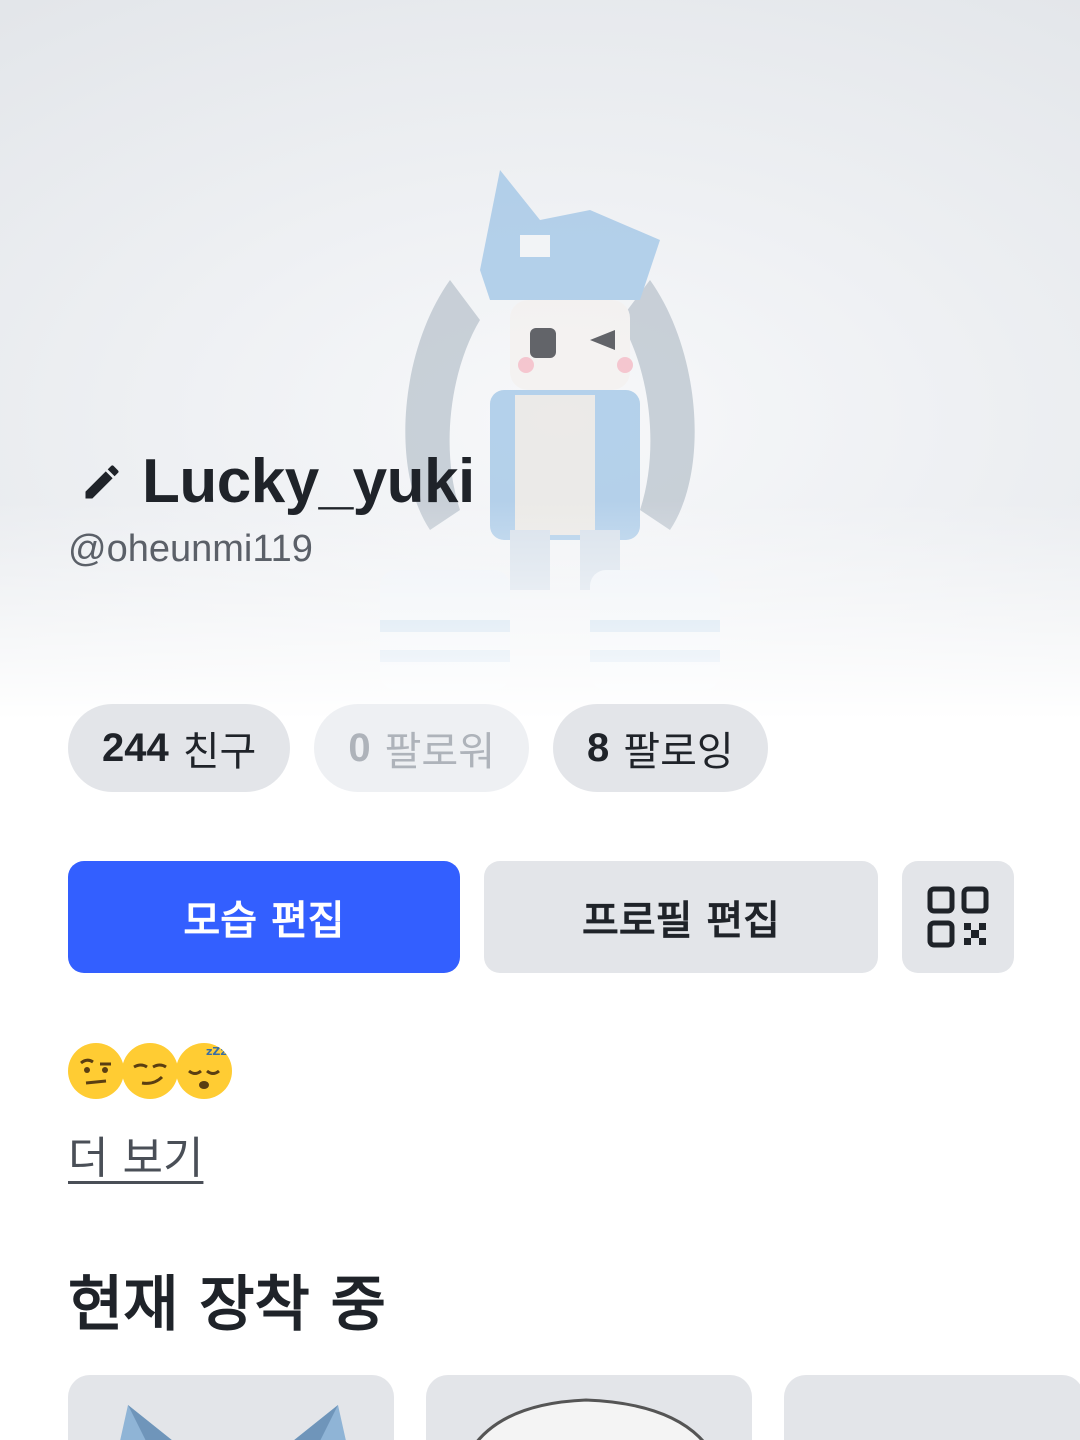 Image resolution: width=1080 pixels, height=1440 pixels. I want to click on display-name-row: Lucky_yuki, so click(277, 481).